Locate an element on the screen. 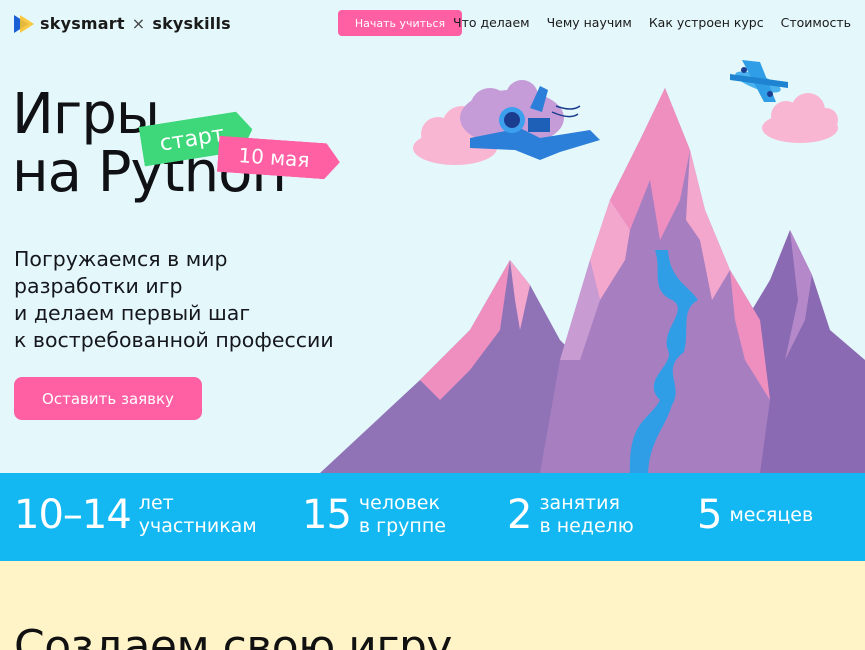  subtitle-line: разработки игр is located at coordinates (98, 286).